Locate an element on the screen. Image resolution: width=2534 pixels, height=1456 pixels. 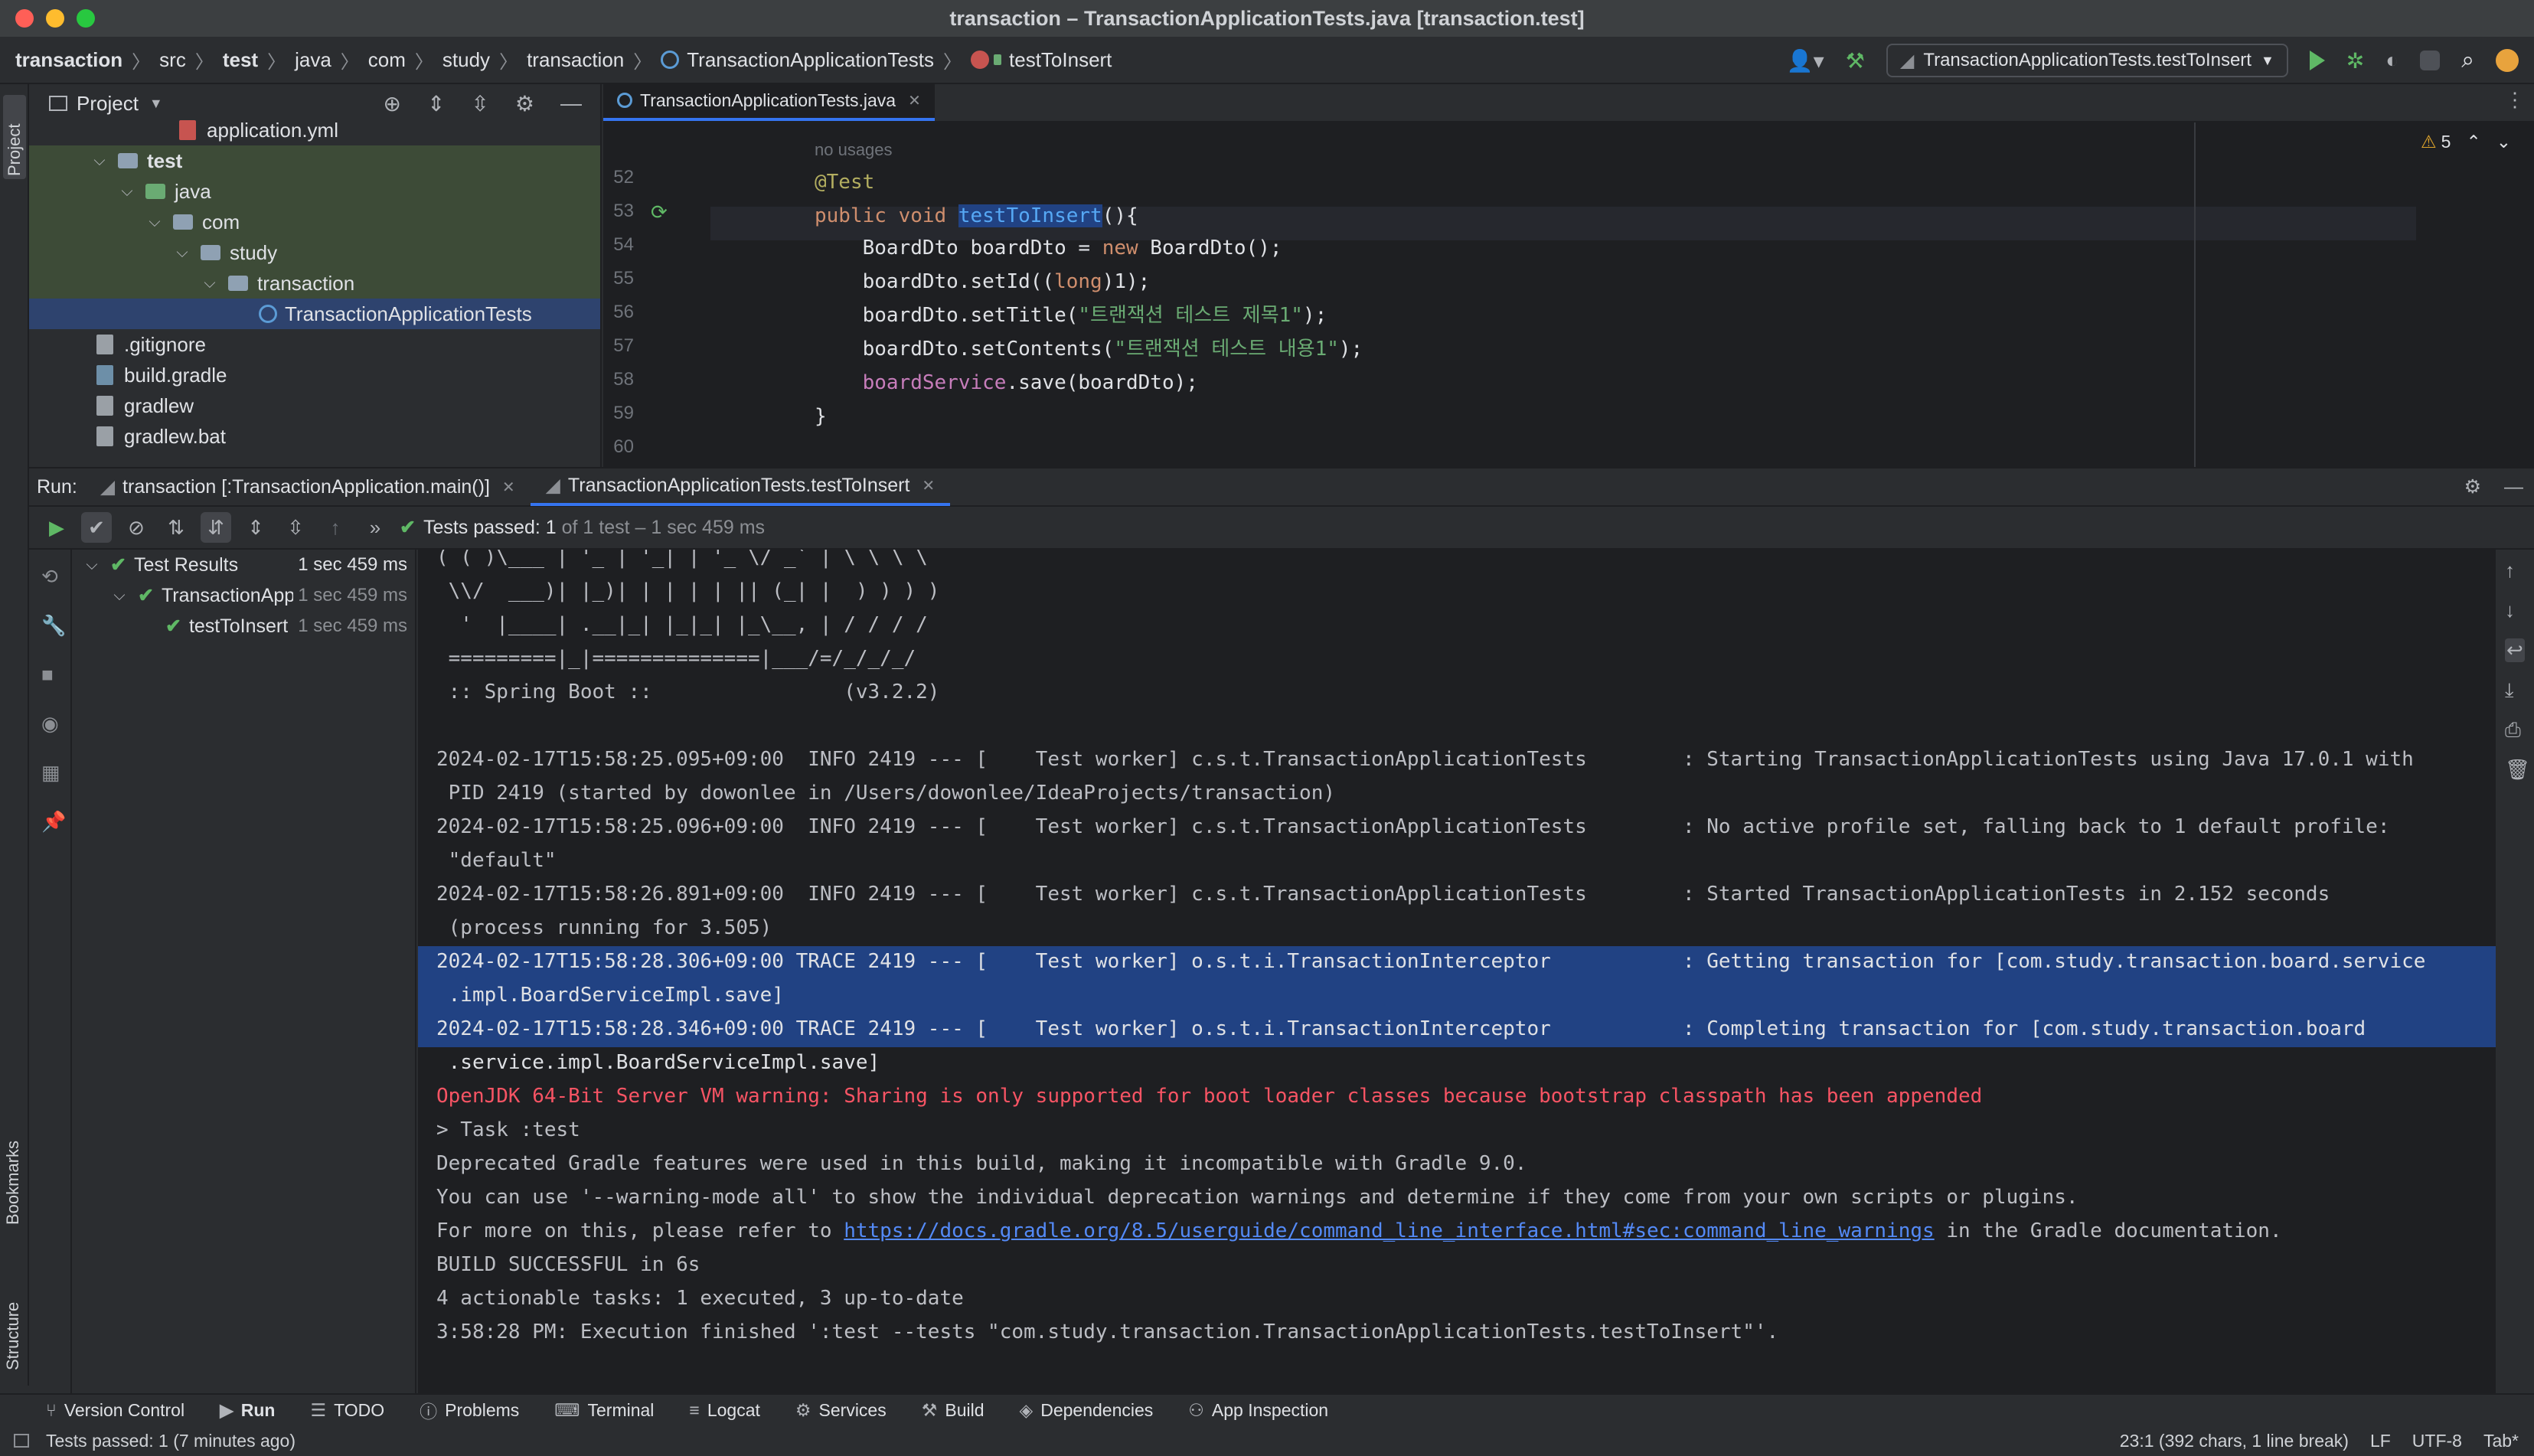
maximize-window-button is located at coordinates (86, 18).